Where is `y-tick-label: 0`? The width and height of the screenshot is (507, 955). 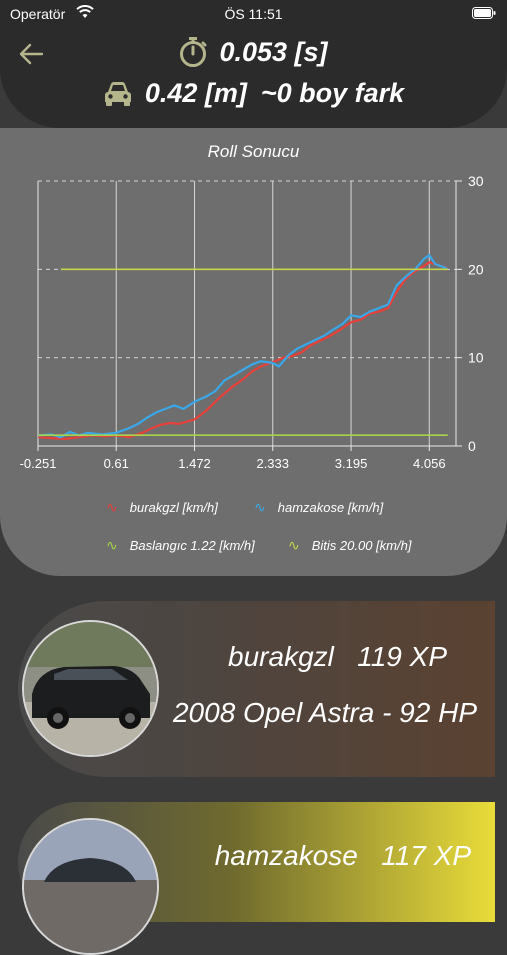 y-tick-label: 0 is located at coordinates (472, 446).